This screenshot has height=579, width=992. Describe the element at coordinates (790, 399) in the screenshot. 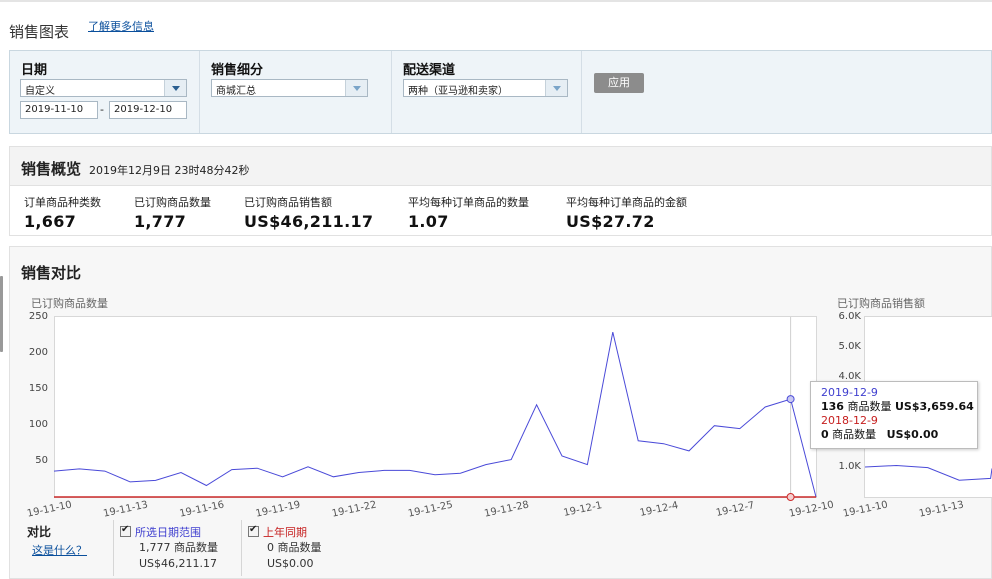

I see `hover-point-current` at that location.